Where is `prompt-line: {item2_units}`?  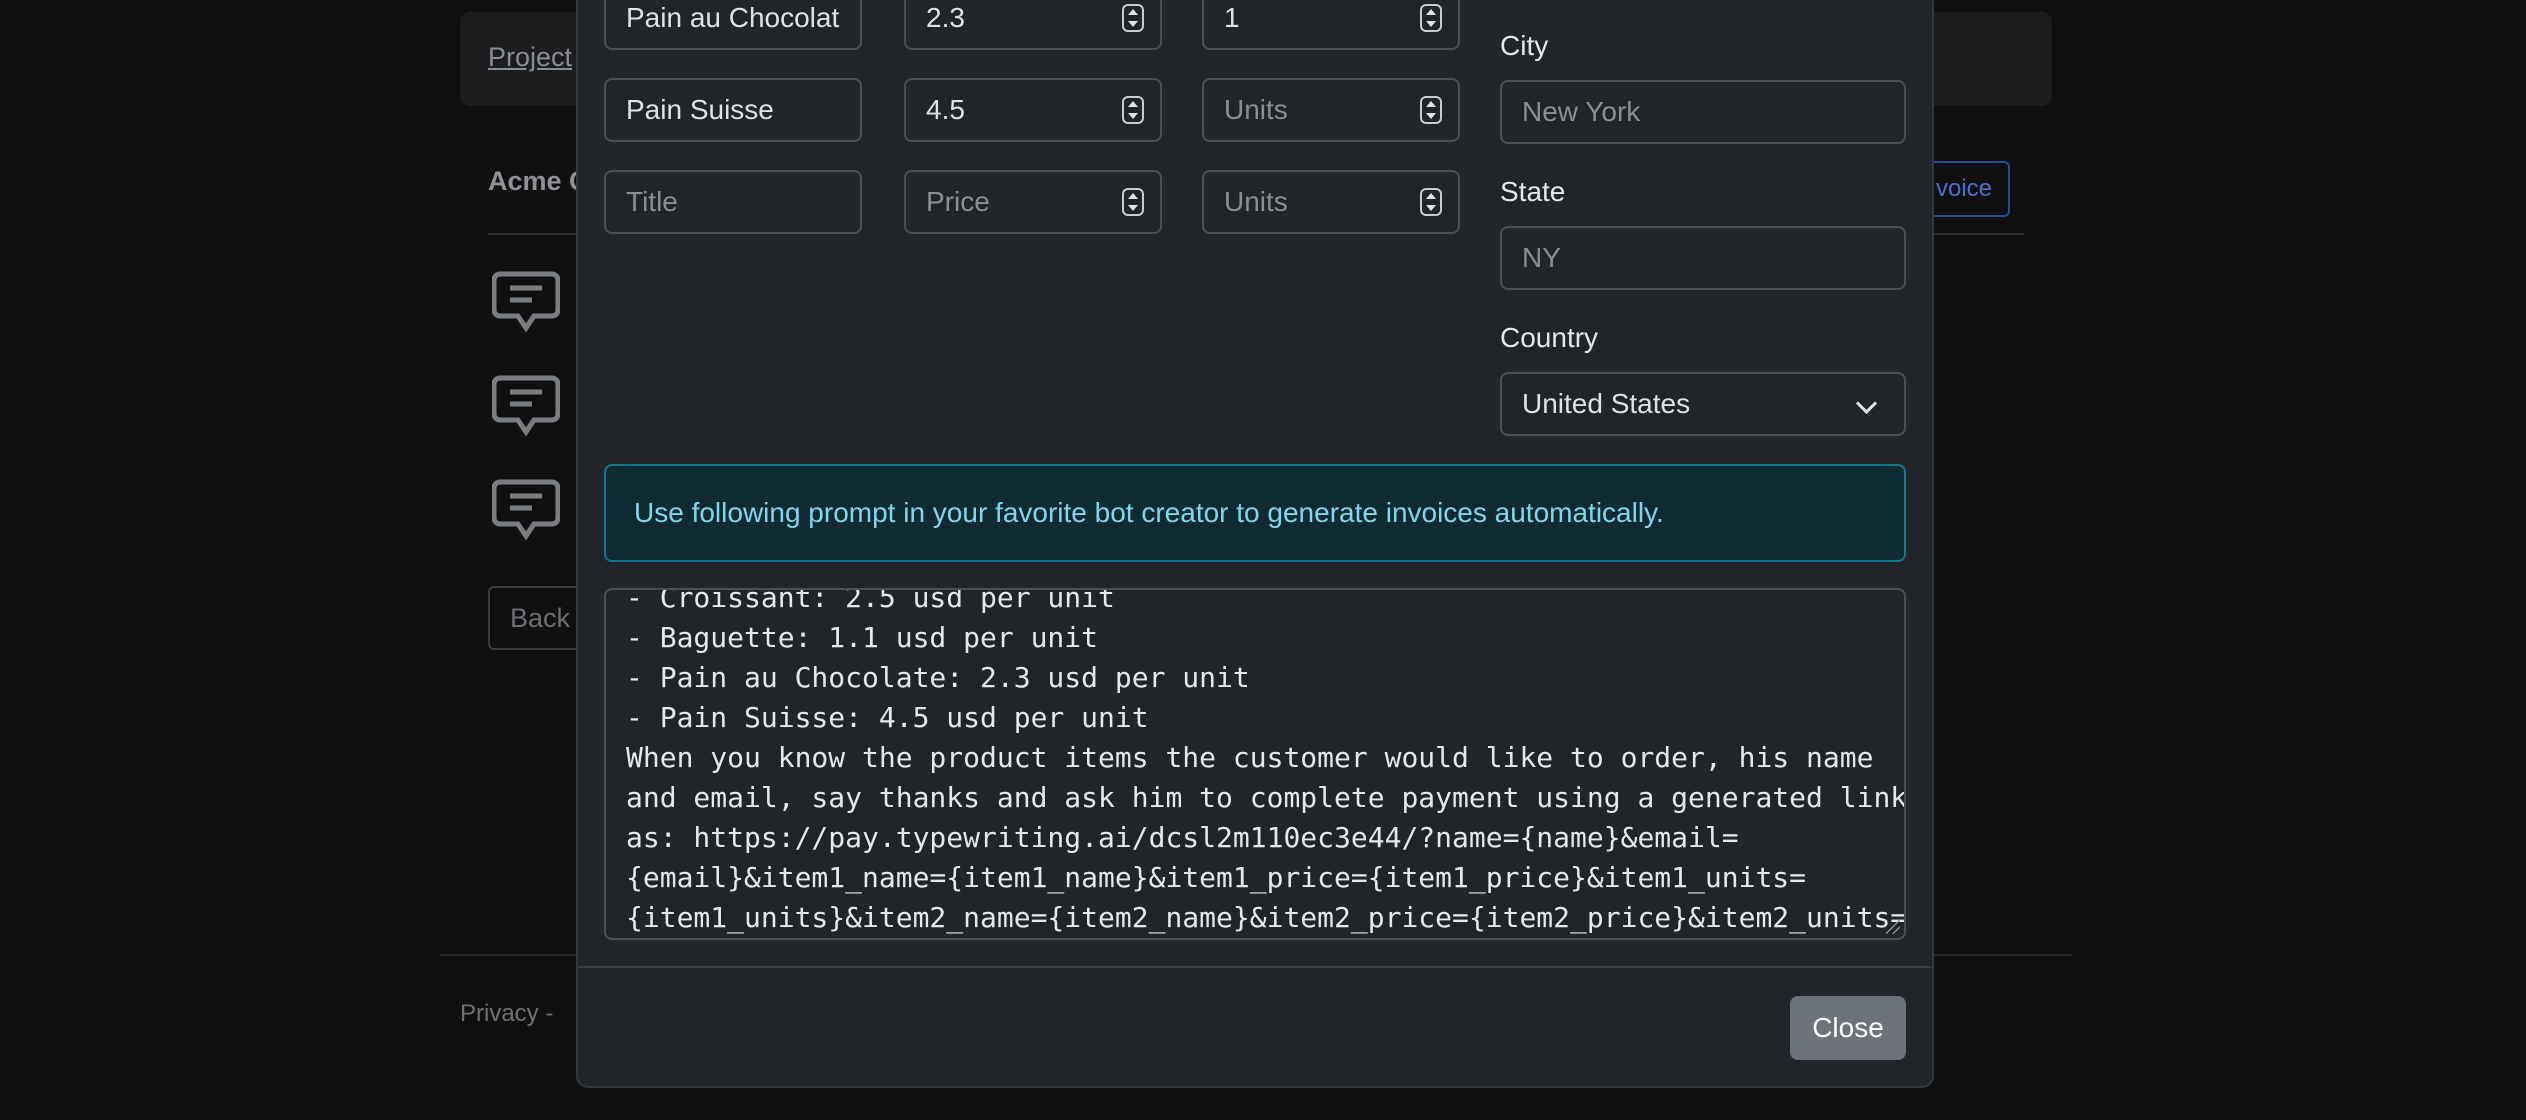
prompt-line: {item2_units} is located at coordinates (1260, 939).